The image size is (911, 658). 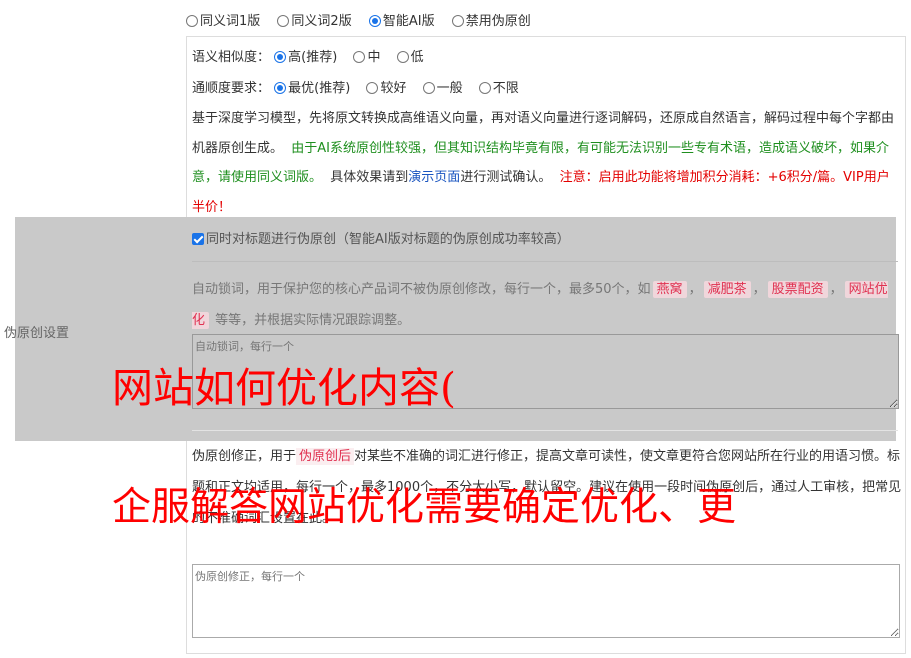 I want to click on example-tag: 减肥茶, so click(x=727, y=289).